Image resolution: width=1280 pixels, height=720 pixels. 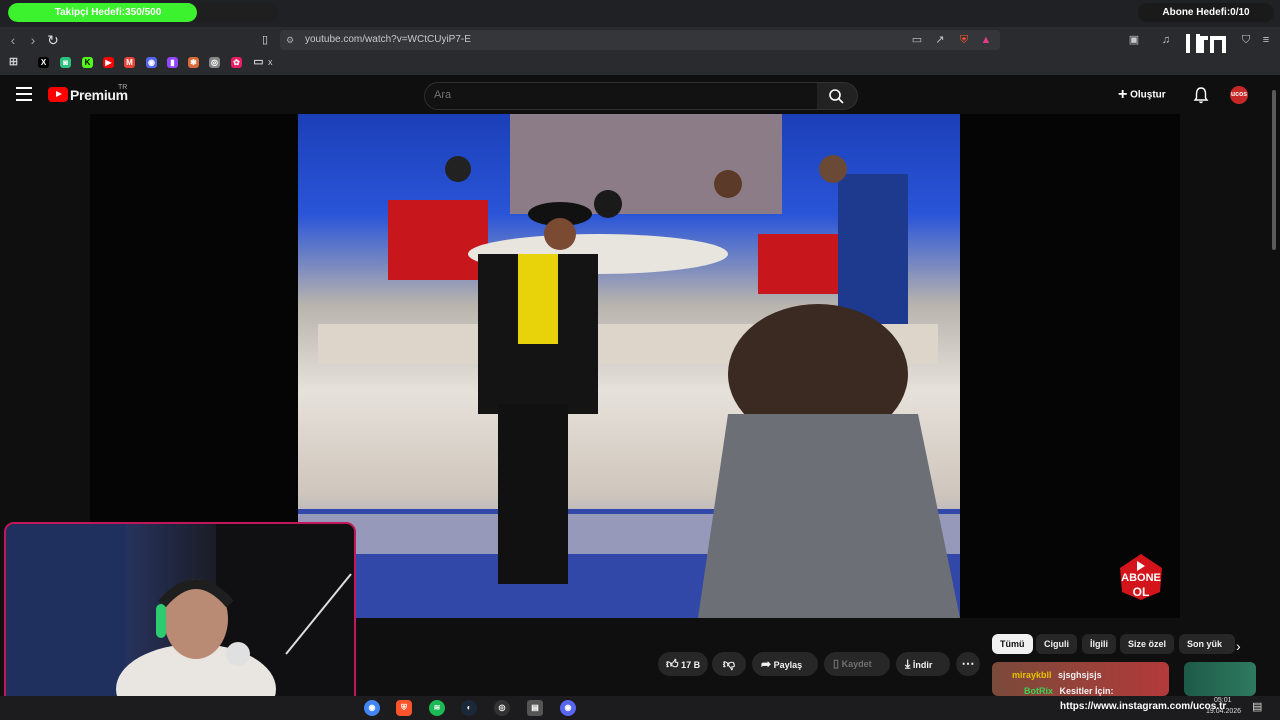 I want to click on chevron-right-icon: ›, so click(x=1238, y=646).